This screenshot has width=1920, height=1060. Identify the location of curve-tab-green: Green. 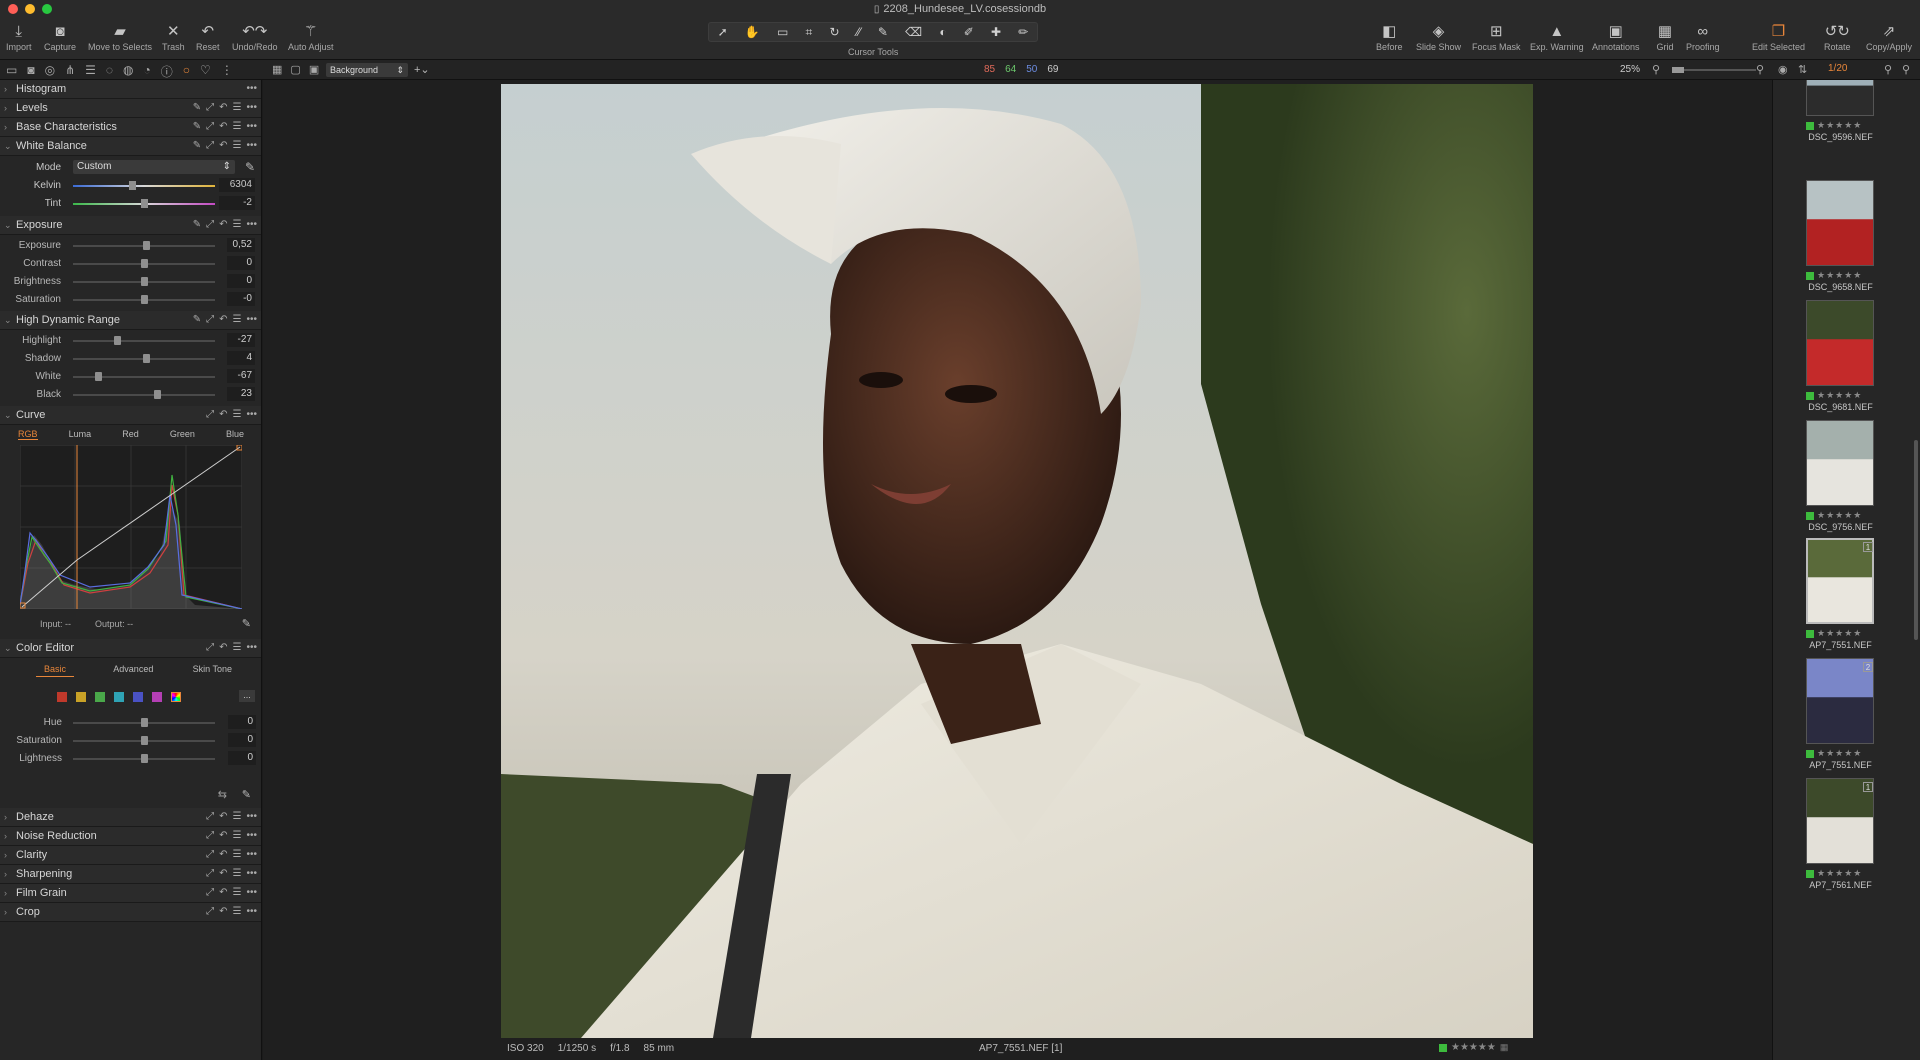
(182, 434).